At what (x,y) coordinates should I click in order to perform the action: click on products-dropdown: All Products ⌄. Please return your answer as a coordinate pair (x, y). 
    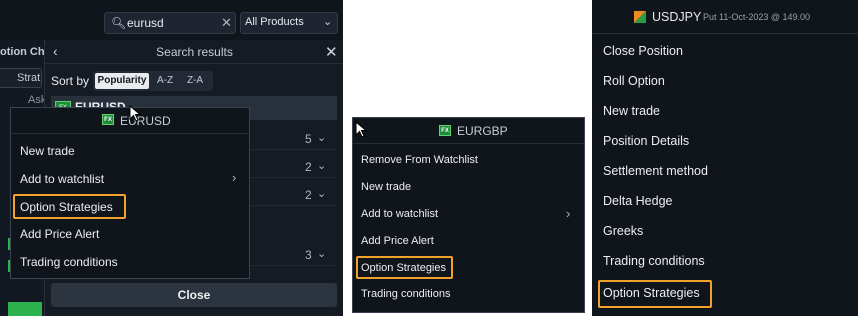
    Looking at the image, I should click on (289, 23).